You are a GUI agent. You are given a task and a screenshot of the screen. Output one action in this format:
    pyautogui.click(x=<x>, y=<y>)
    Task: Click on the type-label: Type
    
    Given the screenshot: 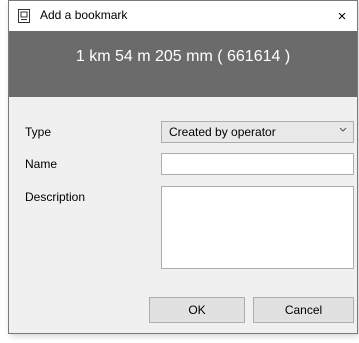 What is the action you would take?
    pyautogui.click(x=38, y=132)
    